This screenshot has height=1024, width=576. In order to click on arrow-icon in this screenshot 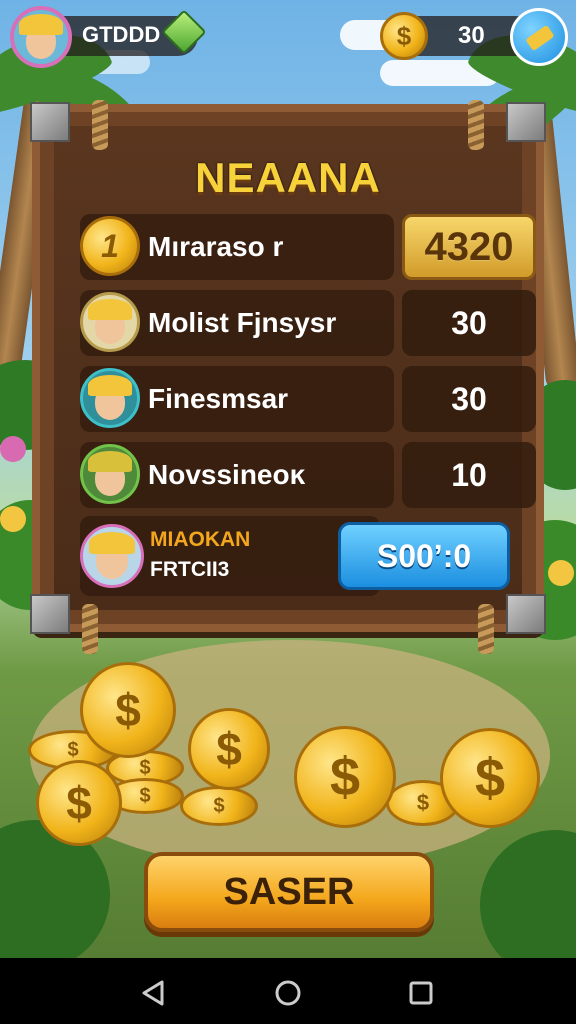, I will do `click(540, 38)`.